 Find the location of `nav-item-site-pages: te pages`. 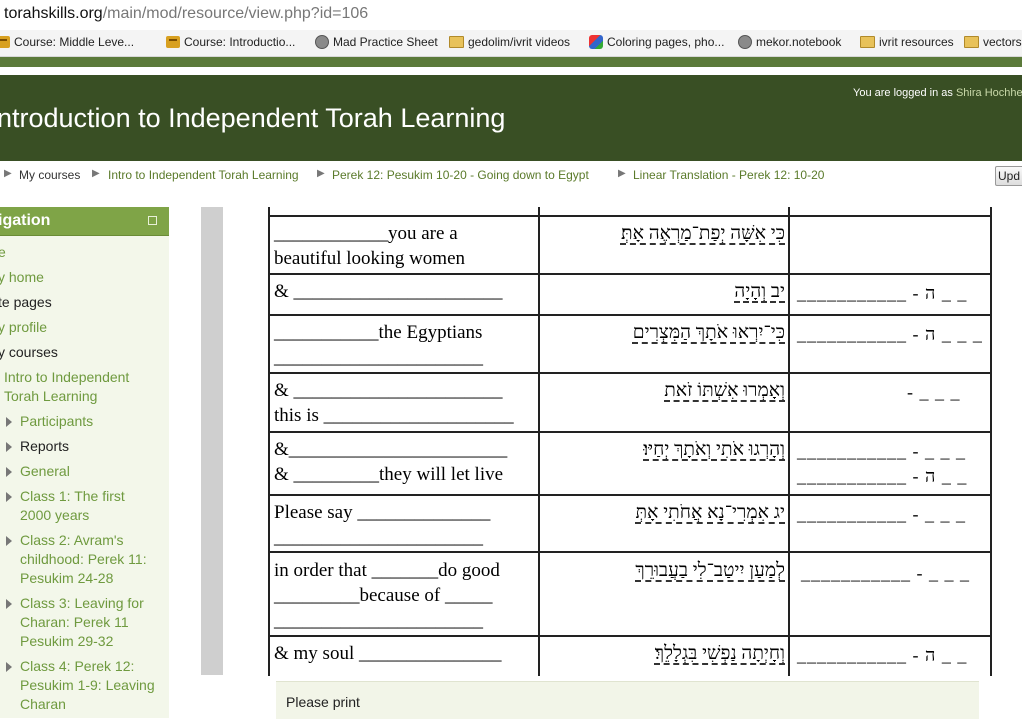

nav-item-site-pages: te pages is located at coordinates (26, 302).